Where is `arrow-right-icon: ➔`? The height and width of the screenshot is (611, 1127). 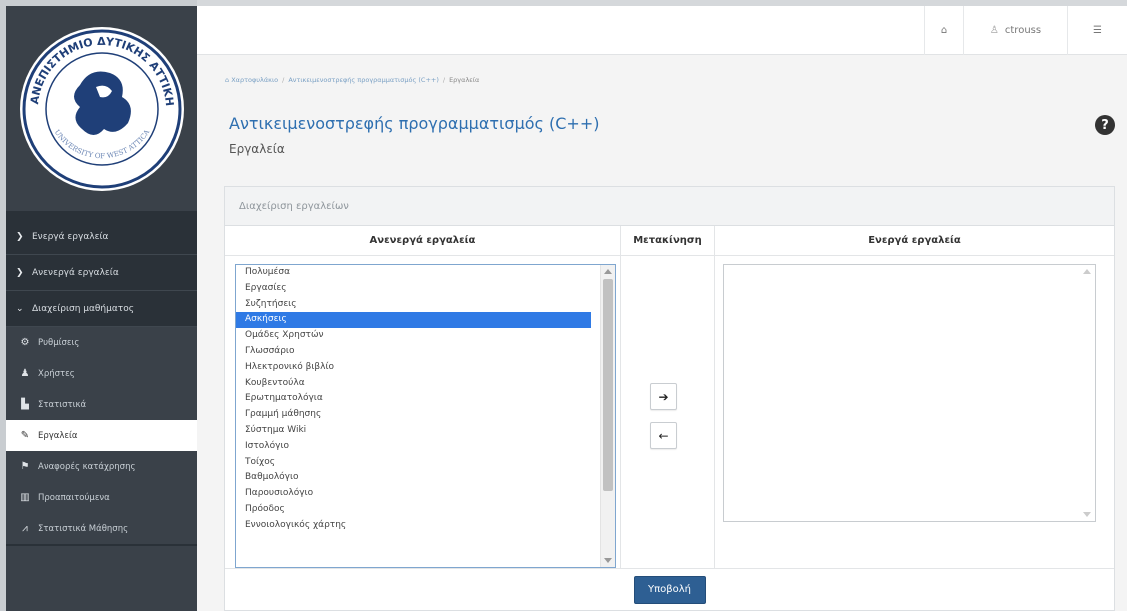 arrow-right-icon: ➔ is located at coordinates (663, 396).